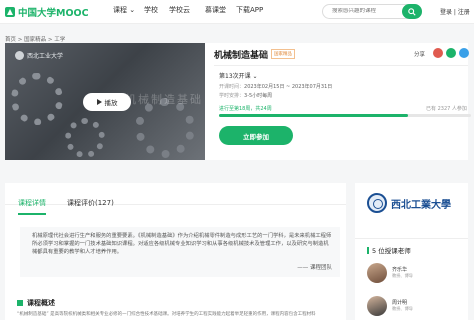 The height and width of the screenshot is (320, 474). I want to click on logo-text: 中国大学MOOC, so click(53, 13).